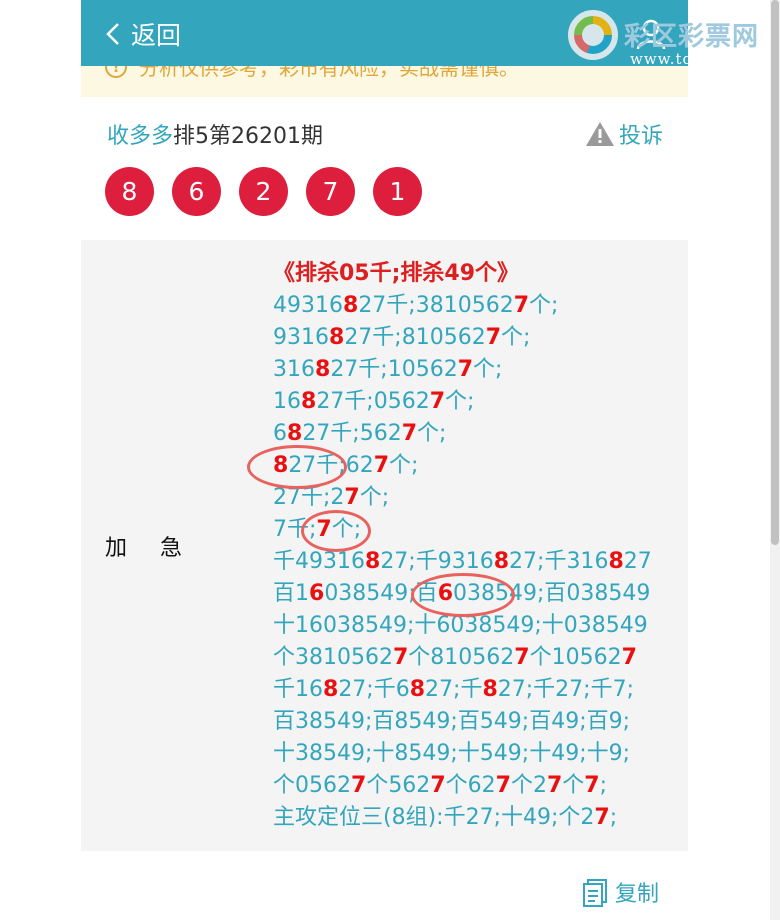 This screenshot has width=780, height=920. What do you see at coordinates (478, 466) in the screenshot?
I see `prediction-line: 827千;627个;` at bounding box center [478, 466].